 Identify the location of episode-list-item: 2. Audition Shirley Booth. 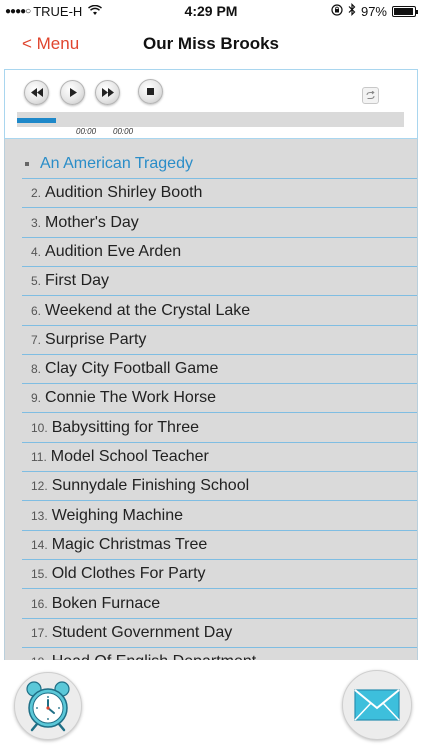
(219, 194).